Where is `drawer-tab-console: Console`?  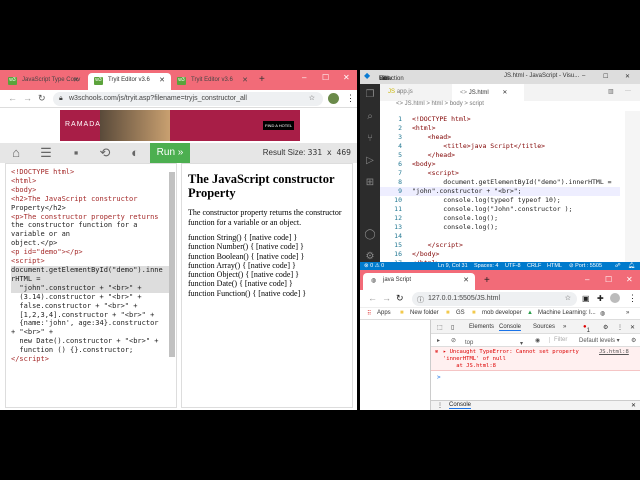
drawer-tab-console: Console is located at coordinates (460, 405).